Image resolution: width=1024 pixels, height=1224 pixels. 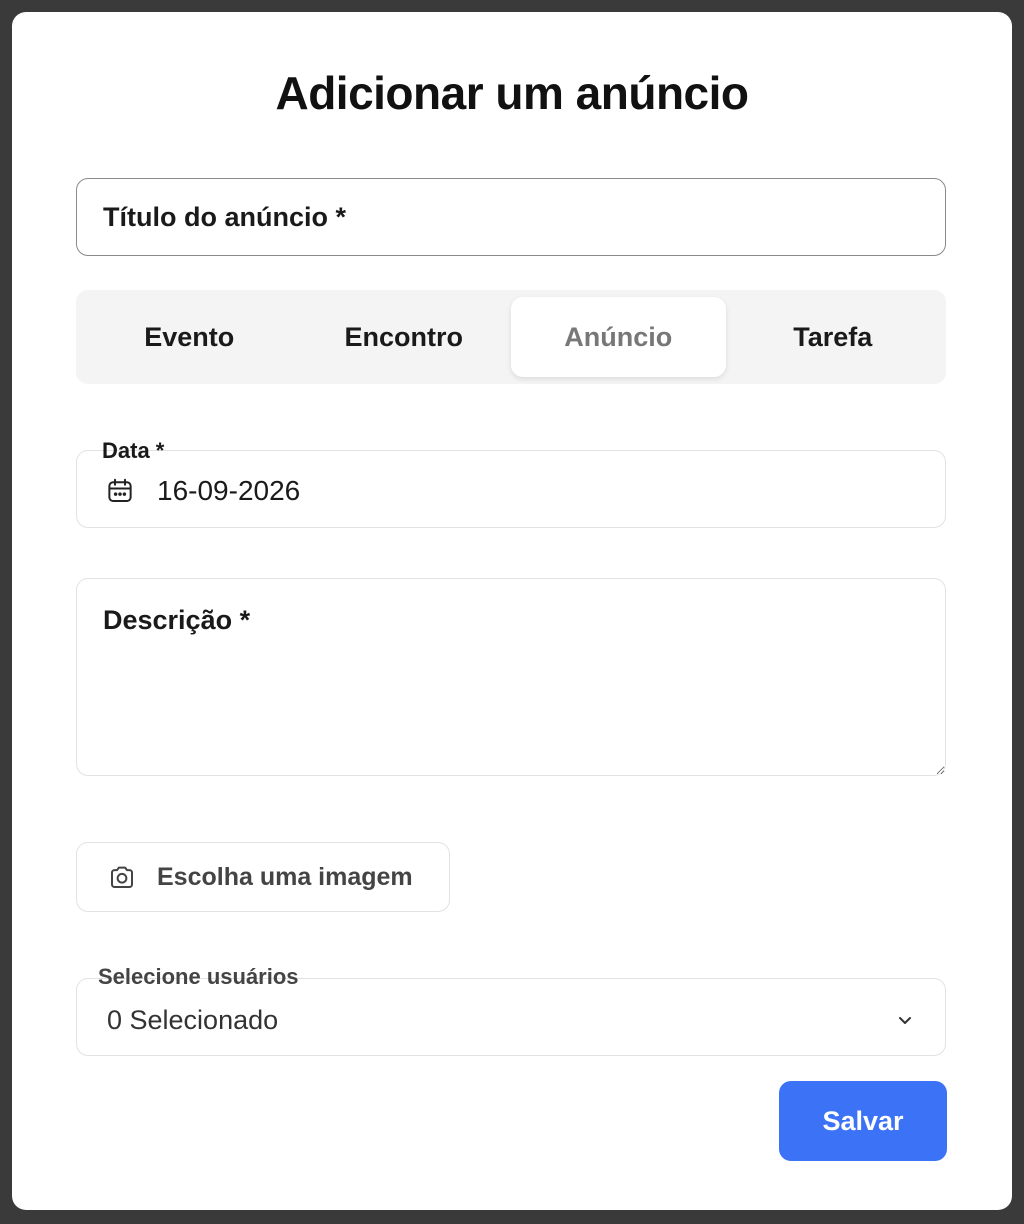 What do you see at coordinates (189, 337) in the screenshot?
I see `tab-evento: Evento` at bounding box center [189, 337].